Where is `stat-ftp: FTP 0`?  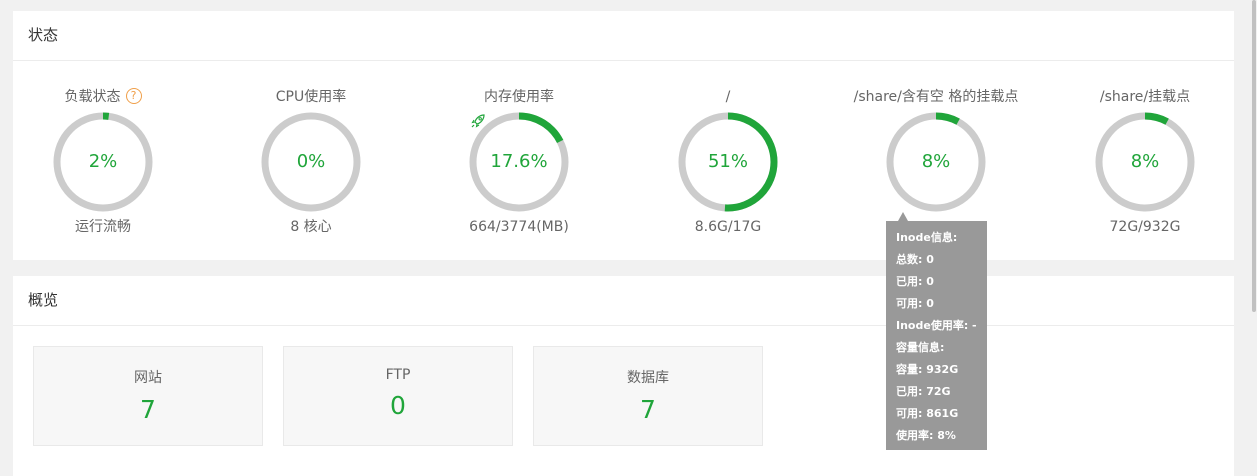 stat-ftp: FTP 0 is located at coordinates (398, 396).